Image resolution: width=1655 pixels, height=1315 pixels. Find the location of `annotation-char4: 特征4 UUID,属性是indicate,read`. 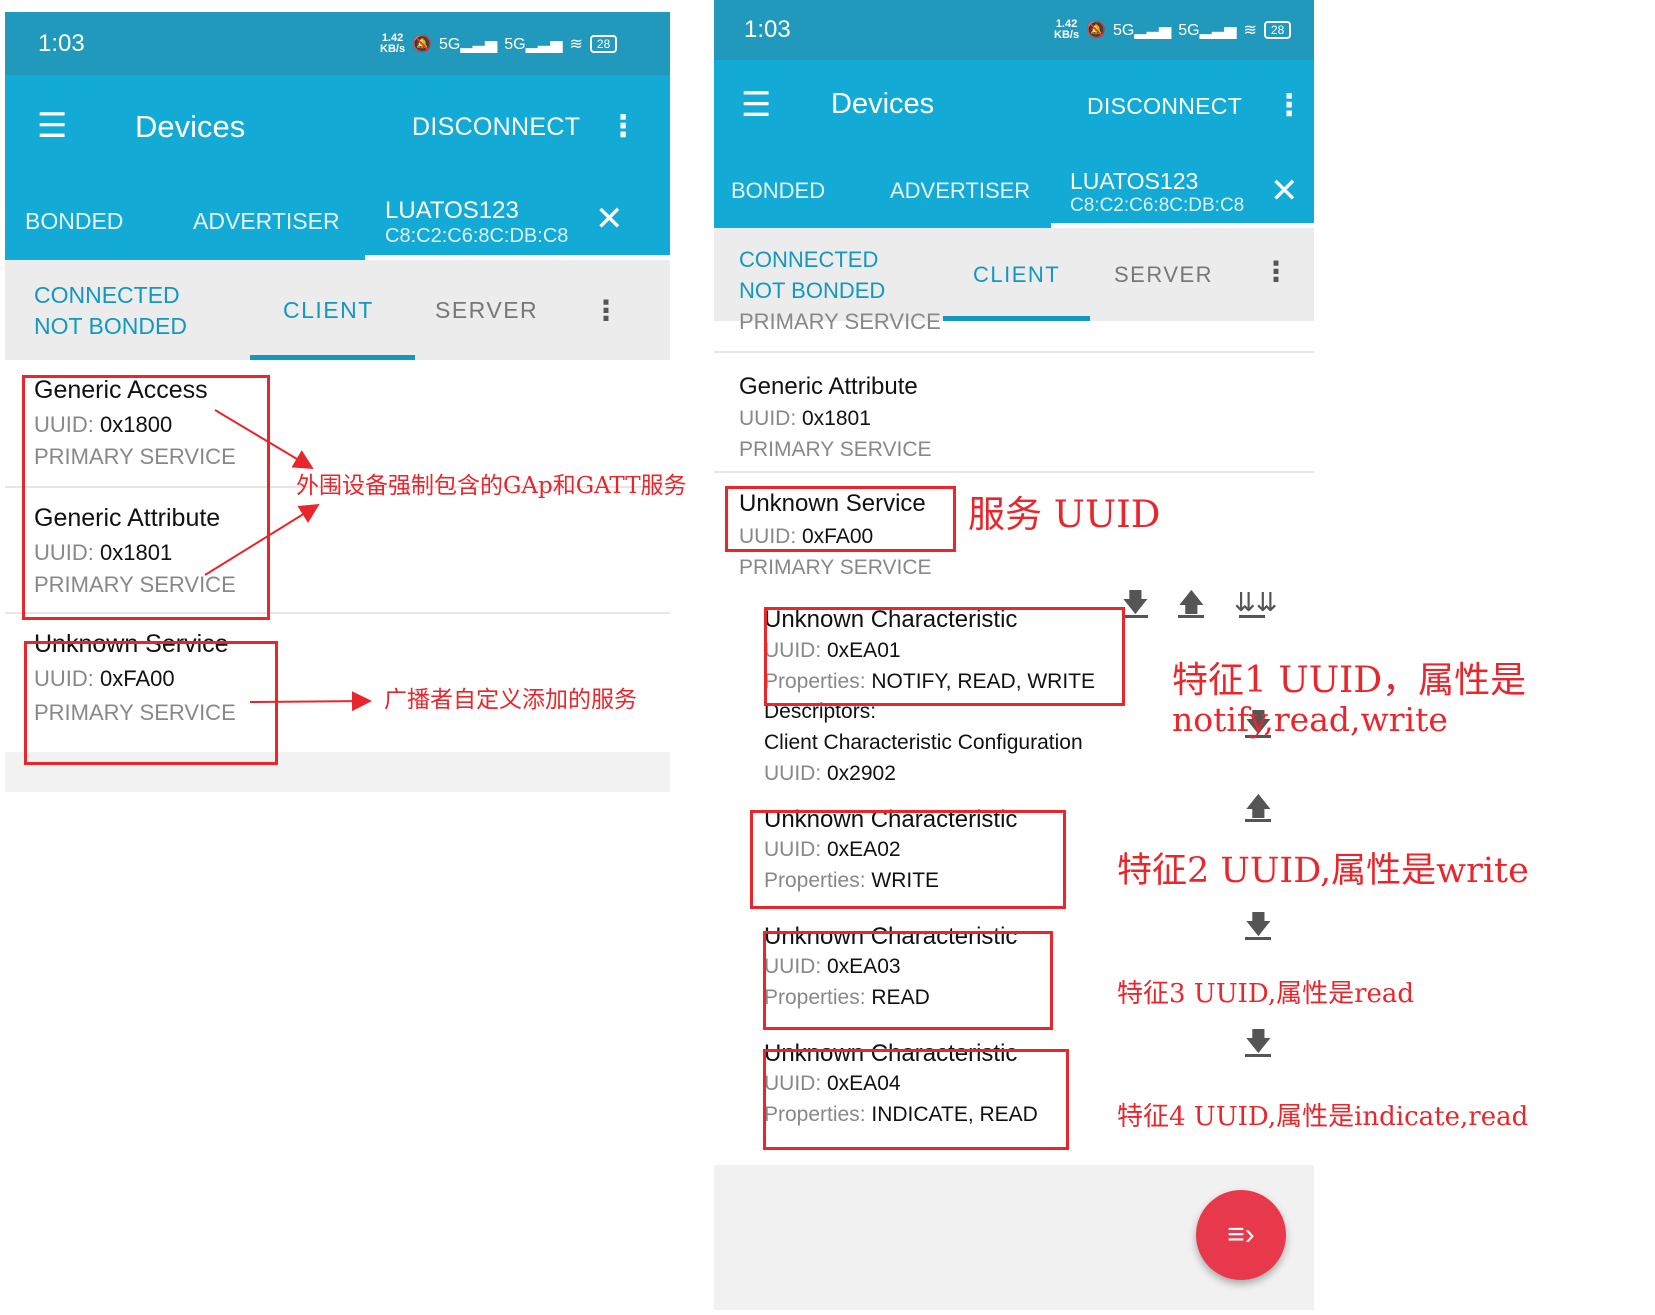

annotation-char4: 特征4 UUID,属性是indicate,read is located at coordinates (1323, 1117).